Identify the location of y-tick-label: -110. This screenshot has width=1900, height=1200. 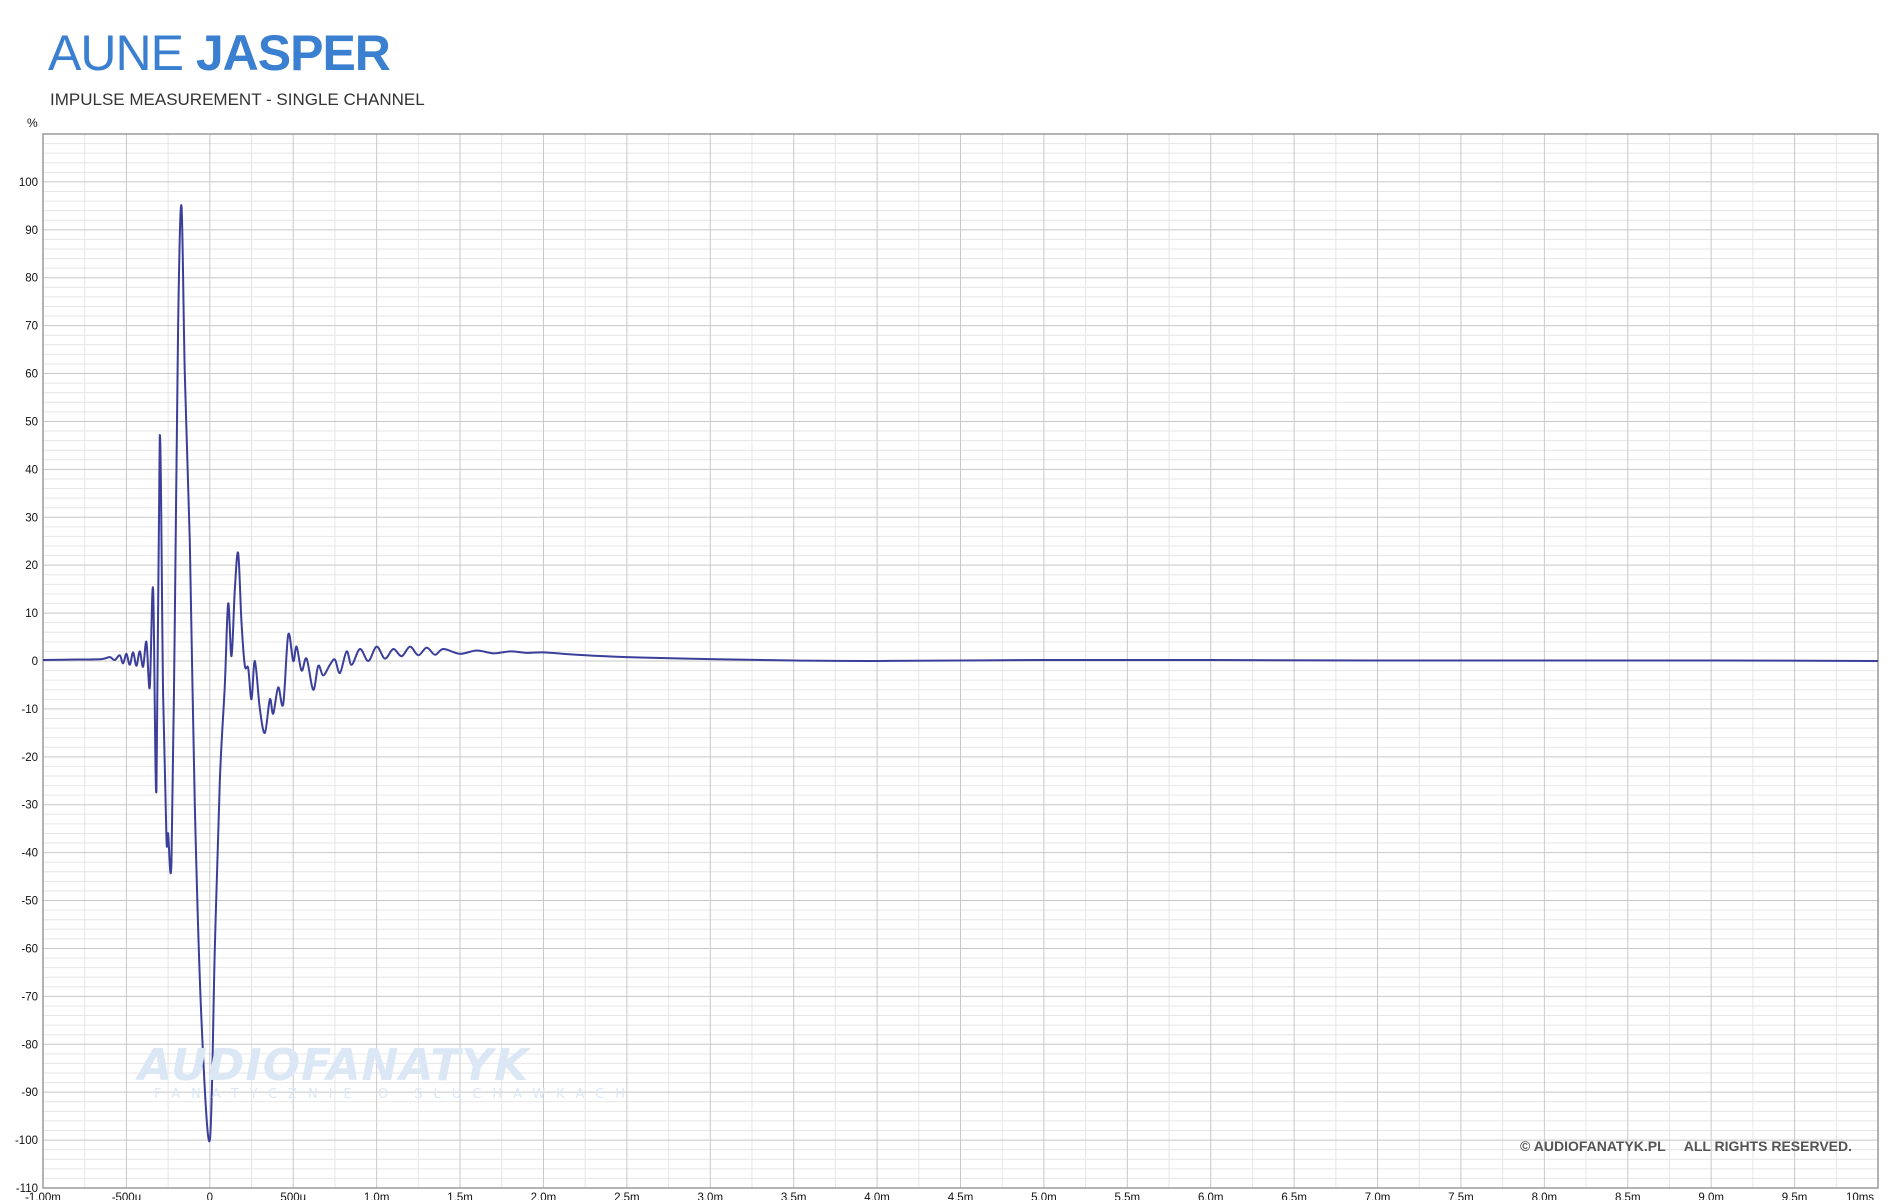
(27, 1189).